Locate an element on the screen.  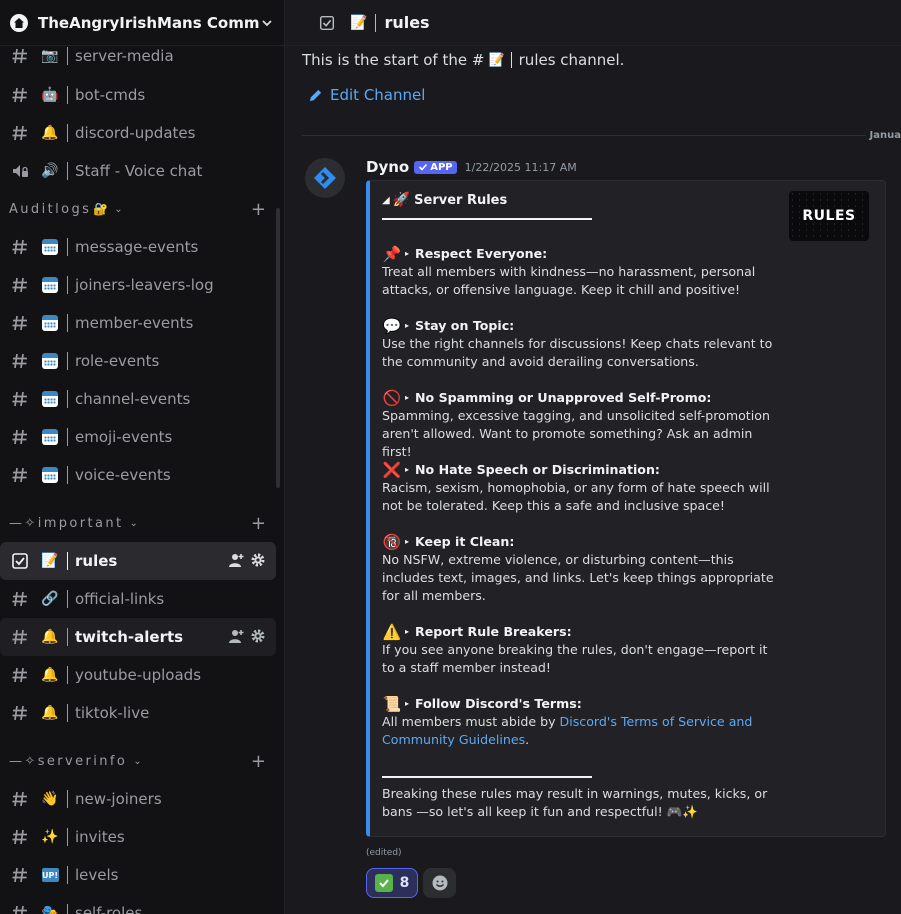
reaction-check: 8 is located at coordinates (392, 883).